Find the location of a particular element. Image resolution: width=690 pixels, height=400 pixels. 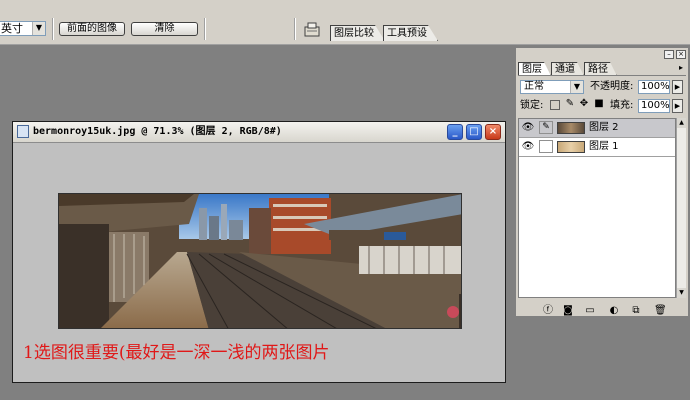

options-bar: 英寸 ▼ 前面的图像 清除 图层比较 工具预设 is located at coordinates (345, 22).